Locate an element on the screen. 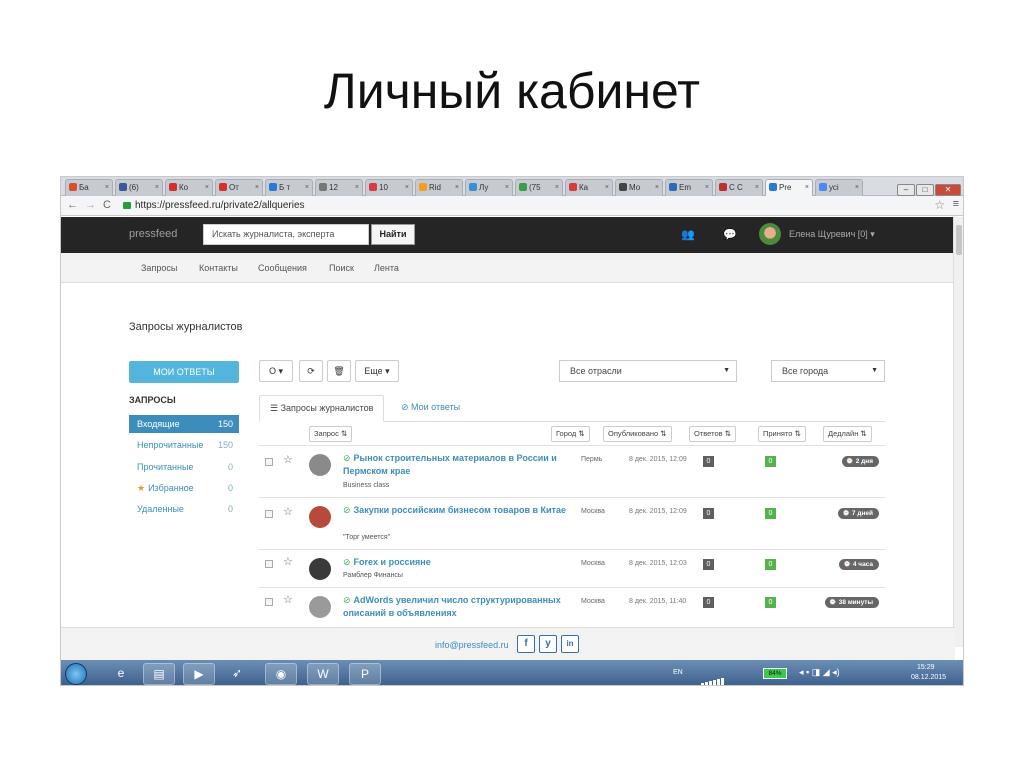 This screenshot has width=1024, height=767. browser-tab: (75 × is located at coordinates (539, 187).